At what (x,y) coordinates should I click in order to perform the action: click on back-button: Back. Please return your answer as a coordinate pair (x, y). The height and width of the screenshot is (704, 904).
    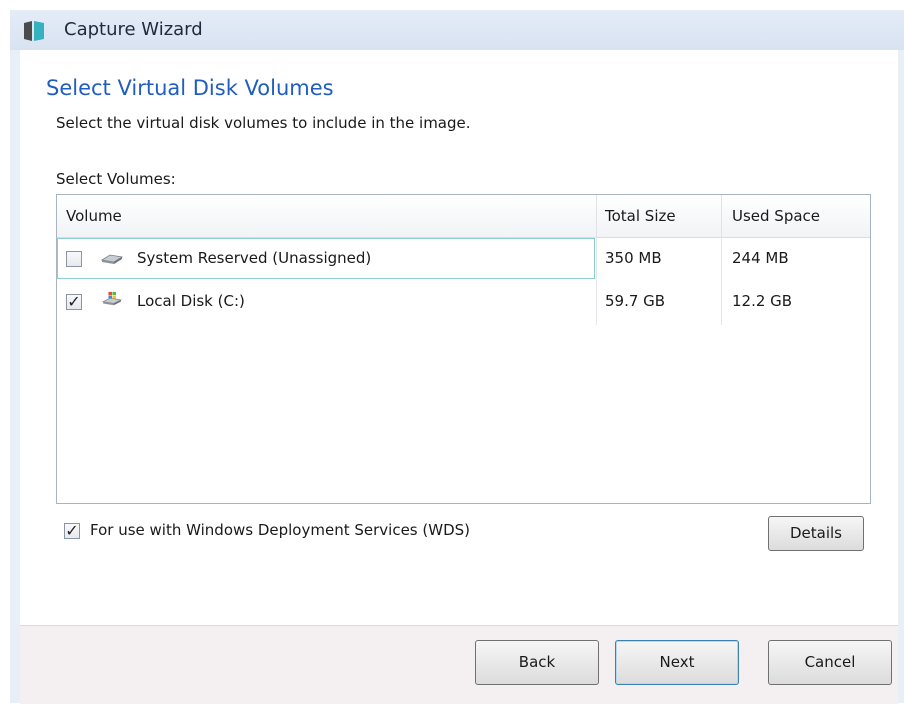
    Looking at the image, I should click on (537, 662).